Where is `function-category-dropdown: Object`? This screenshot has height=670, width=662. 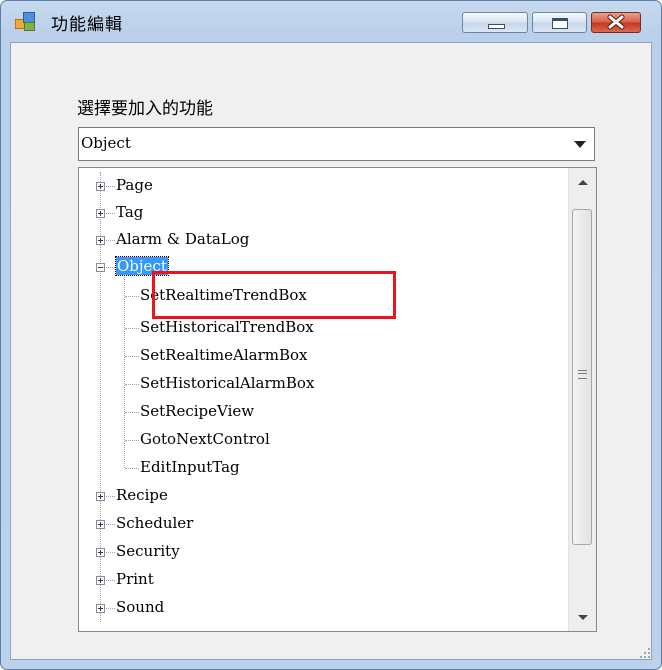 function-category-dropdown: Object is located at coordinates (336, 144).